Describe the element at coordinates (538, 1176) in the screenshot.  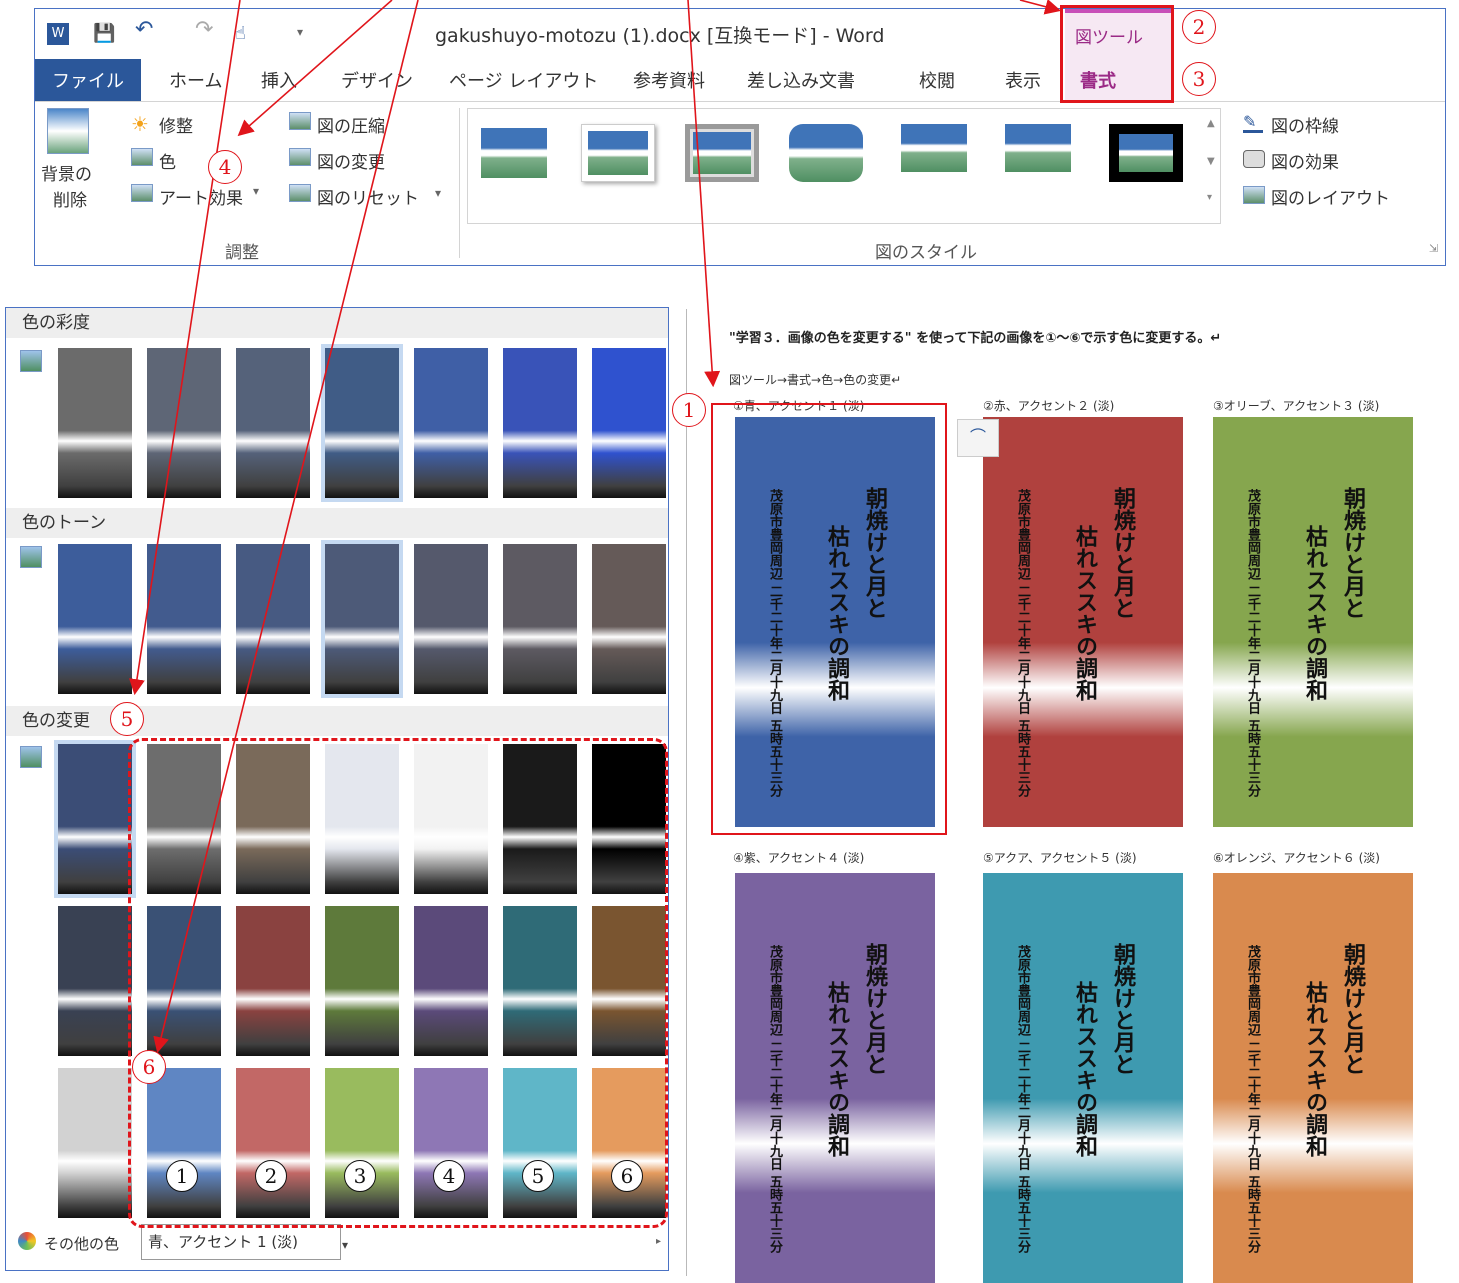
I see `swatch-number-5: 5` at that location.